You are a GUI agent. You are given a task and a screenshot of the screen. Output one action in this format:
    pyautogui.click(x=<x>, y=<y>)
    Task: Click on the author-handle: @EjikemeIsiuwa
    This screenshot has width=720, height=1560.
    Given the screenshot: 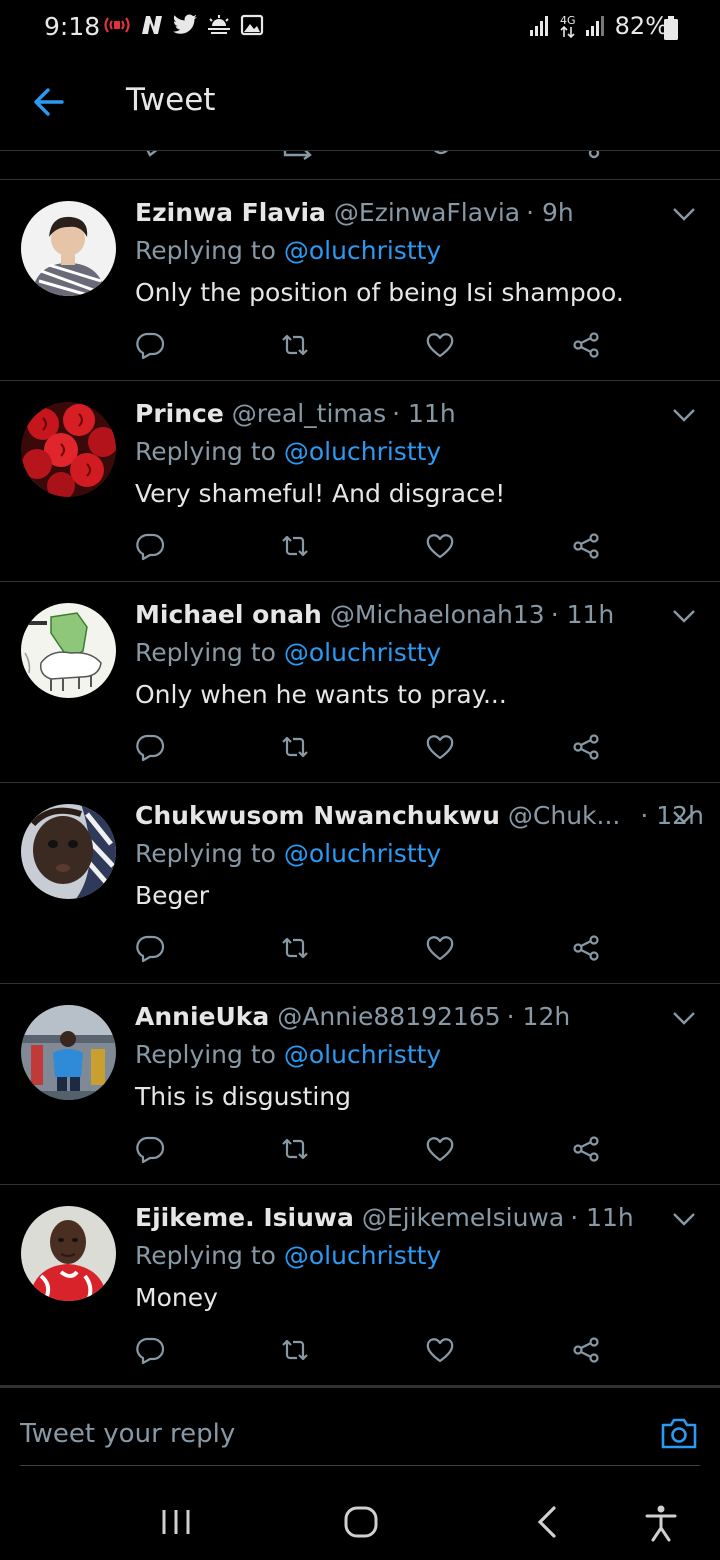 What is the action you would take?
    pyautogui.click(x=463, y=1217)
    